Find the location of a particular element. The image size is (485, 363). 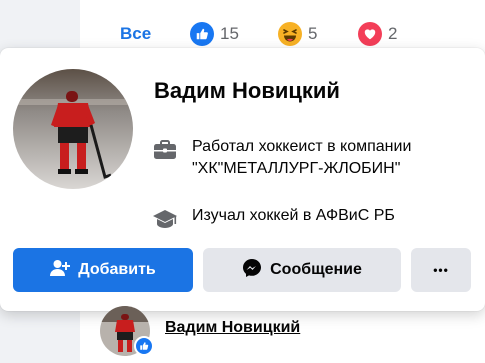

reactions-tab-like: 15 is located at coordinates (214, 34).